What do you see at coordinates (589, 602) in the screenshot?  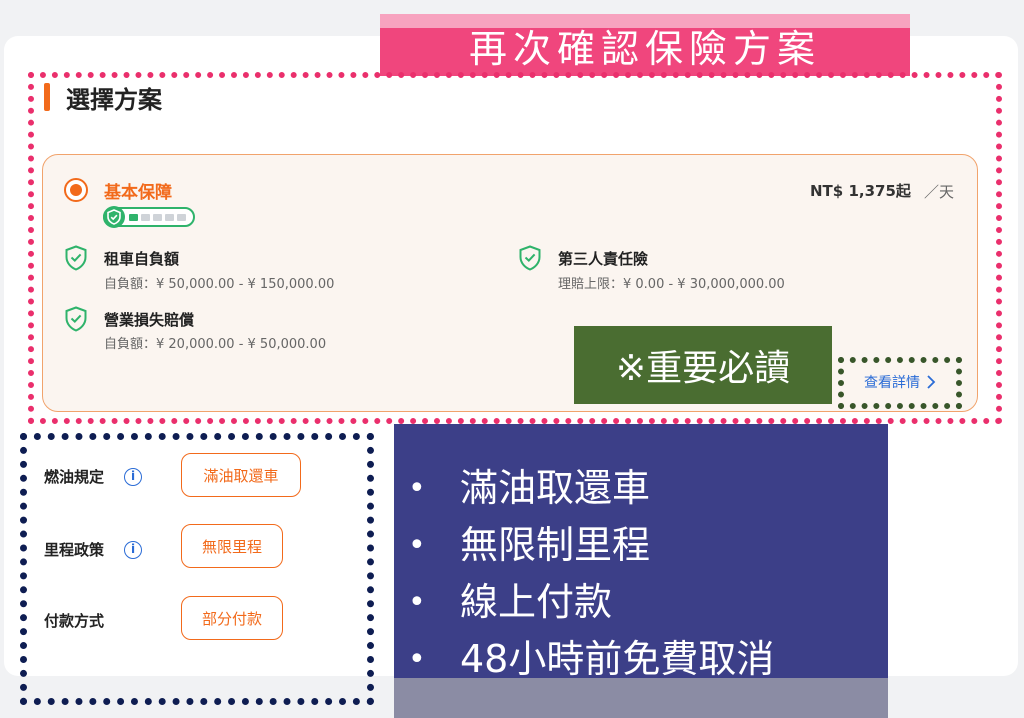 I see `highlight-item: 線上付款` at bounding box center [589, 602].